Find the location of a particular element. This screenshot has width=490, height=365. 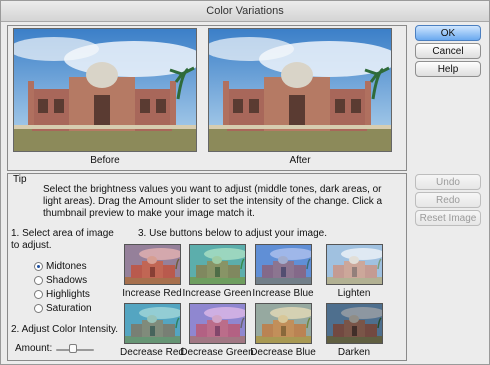

midtones-label: Midtones is located at coordinates (66, 266).